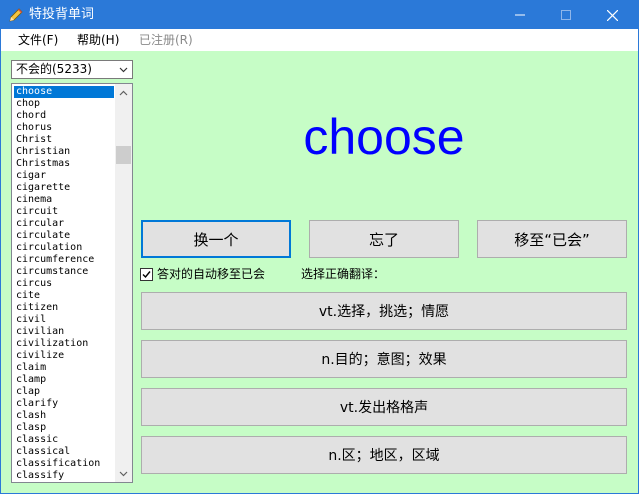  Describe the element at coordinates (64, 104) in the screenshot. I see `word-list-item: chop` at that location.